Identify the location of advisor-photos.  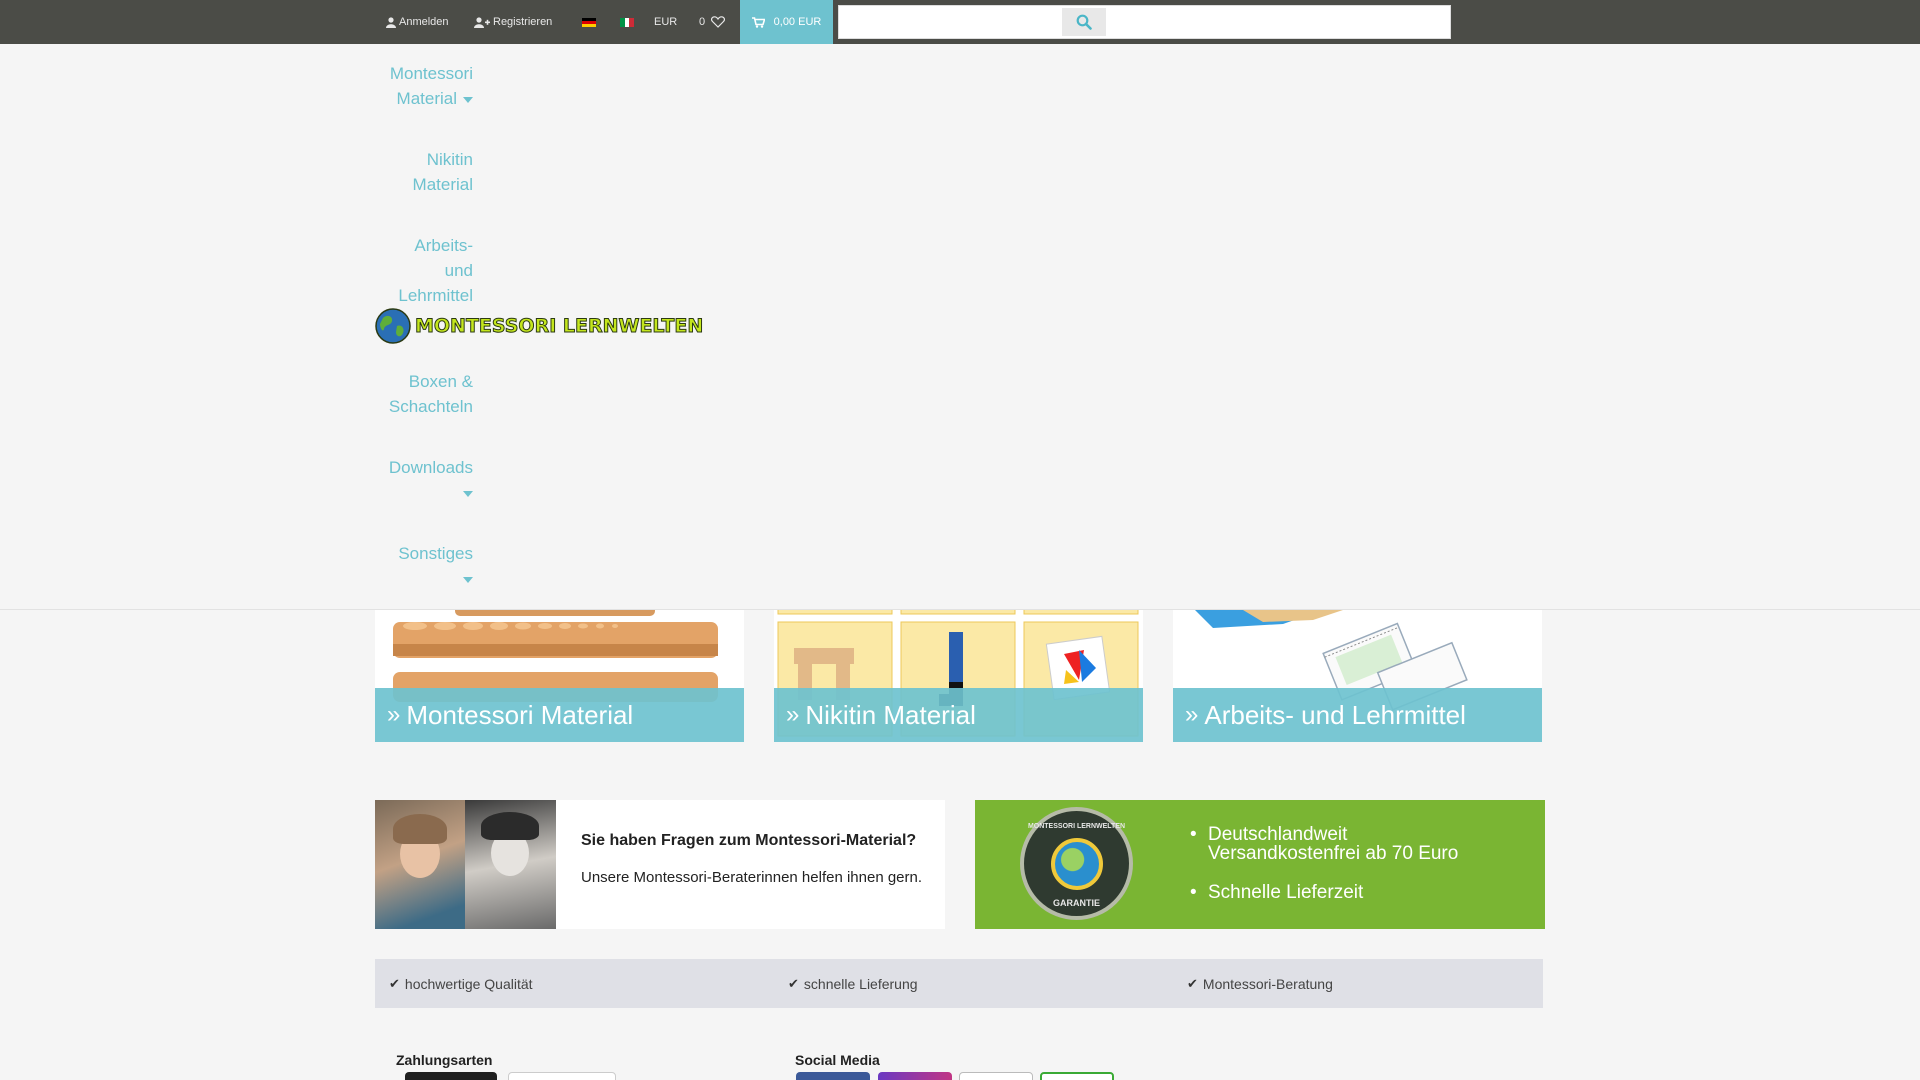
(465, 864).